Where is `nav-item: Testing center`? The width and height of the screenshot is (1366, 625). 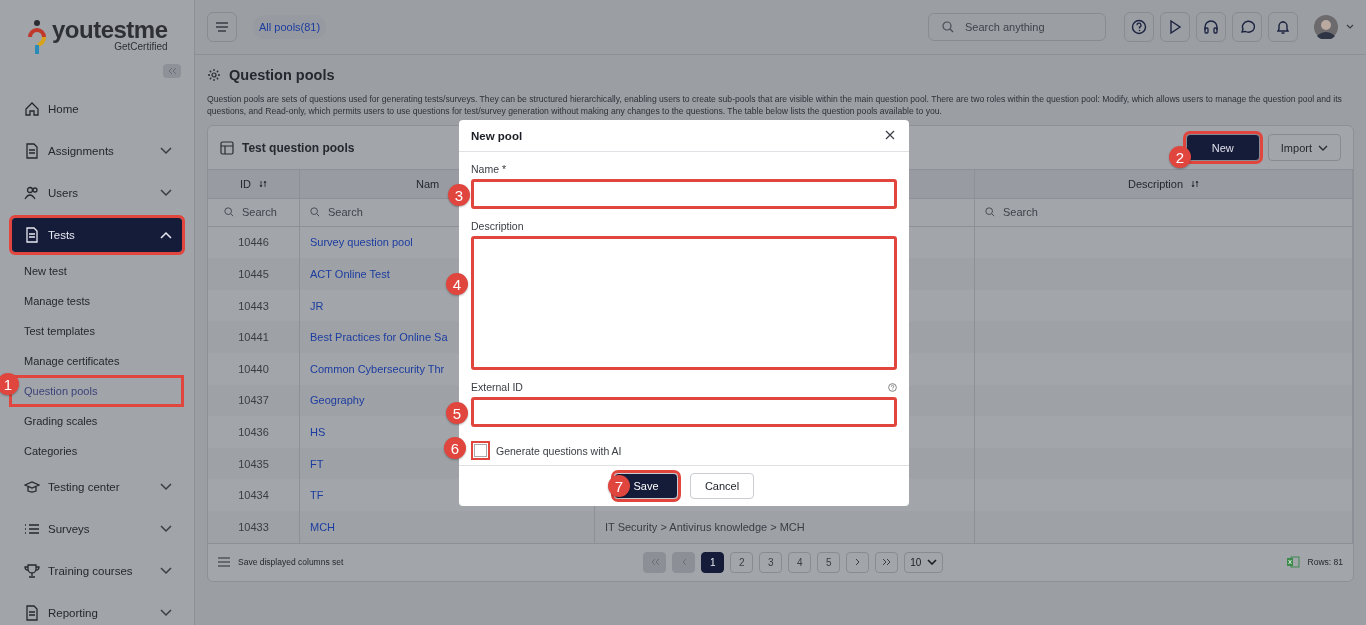
nav-item: Testing center is located at coordinates (97, 487).